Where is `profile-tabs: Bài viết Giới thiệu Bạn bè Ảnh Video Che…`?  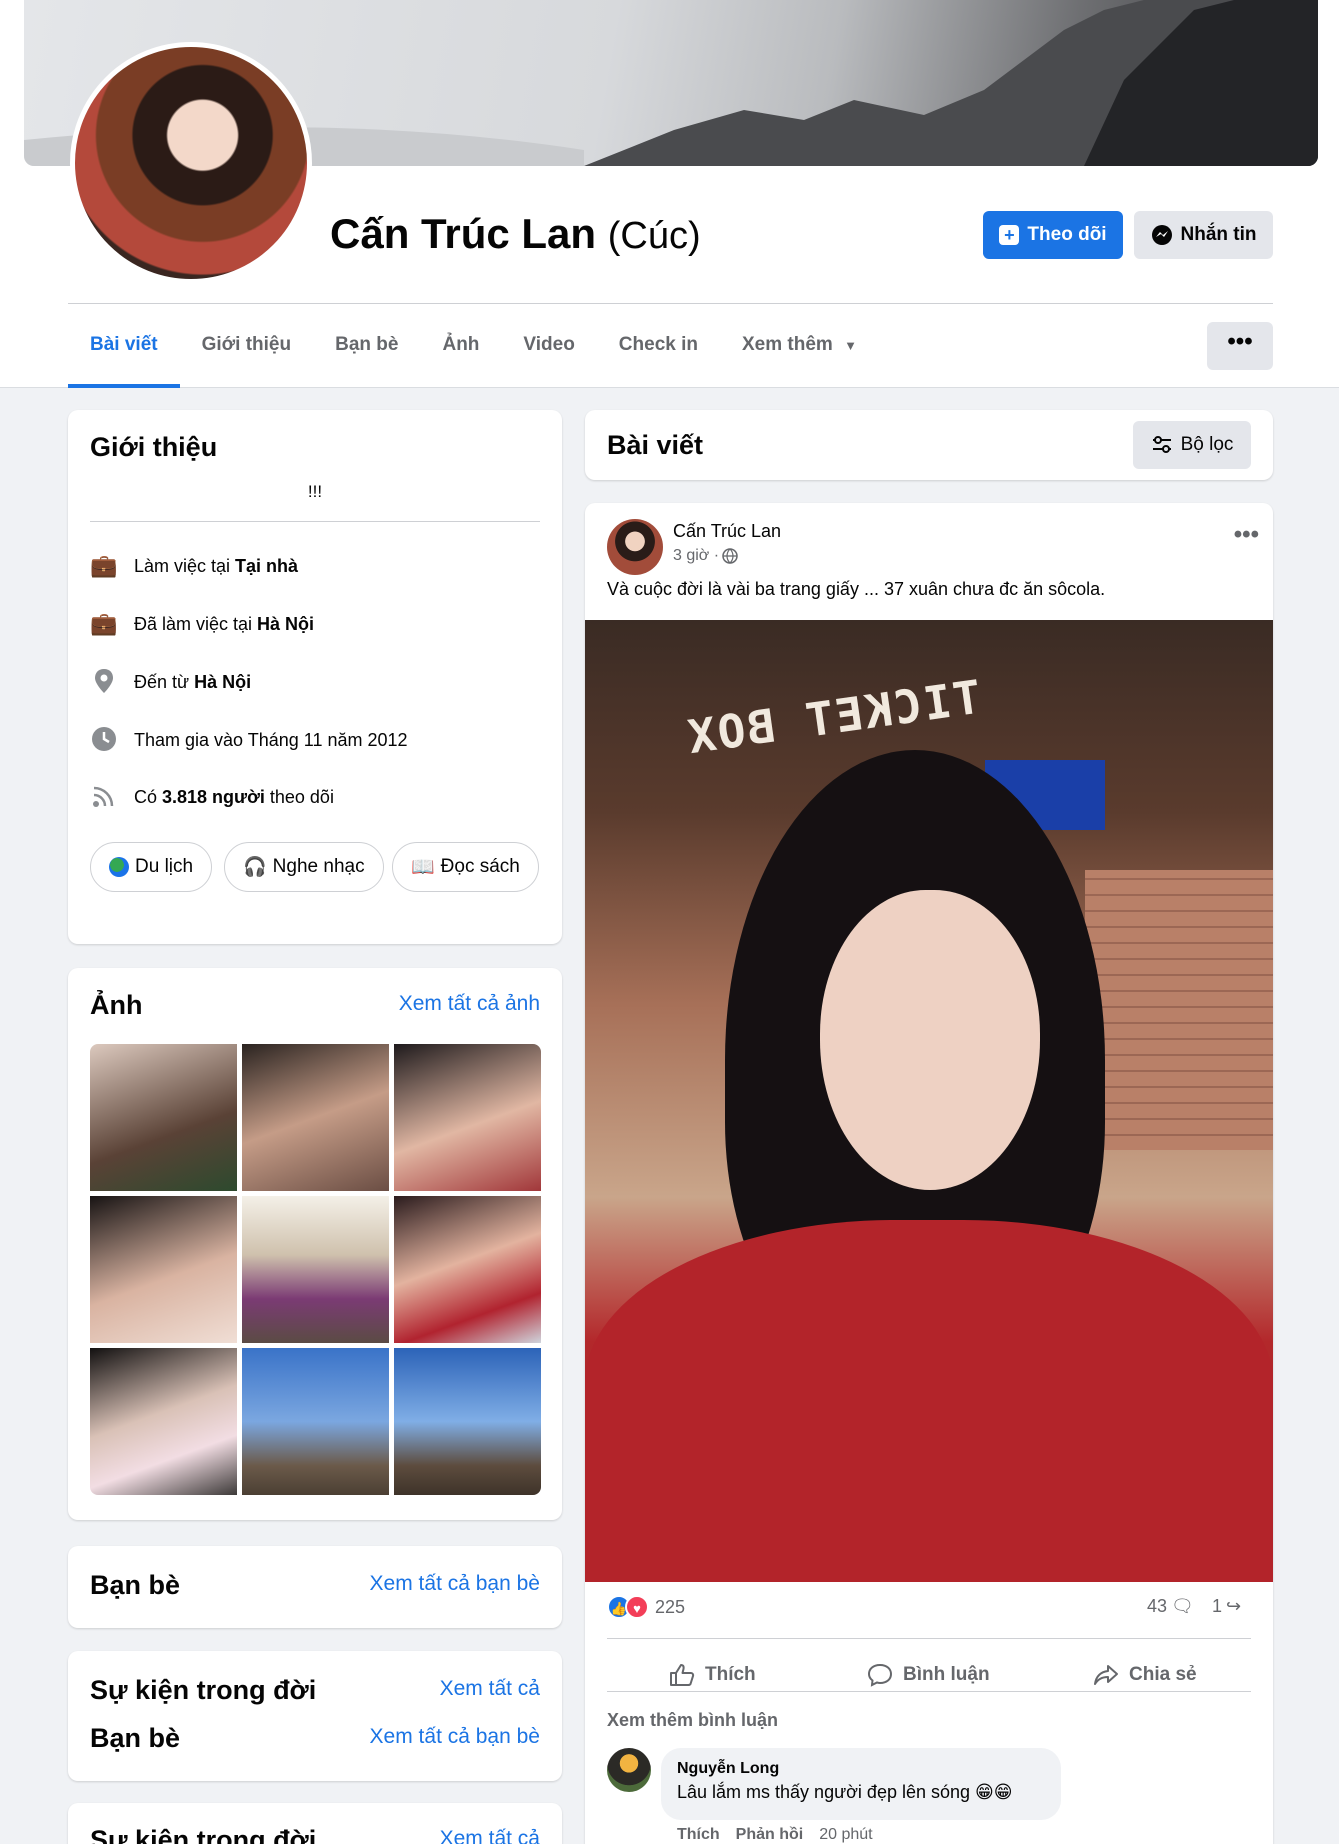 profile-tabs: Bài viết Giới thiệu Bạn bè Ảnh Video Che… is located at coordinates (473, 355).